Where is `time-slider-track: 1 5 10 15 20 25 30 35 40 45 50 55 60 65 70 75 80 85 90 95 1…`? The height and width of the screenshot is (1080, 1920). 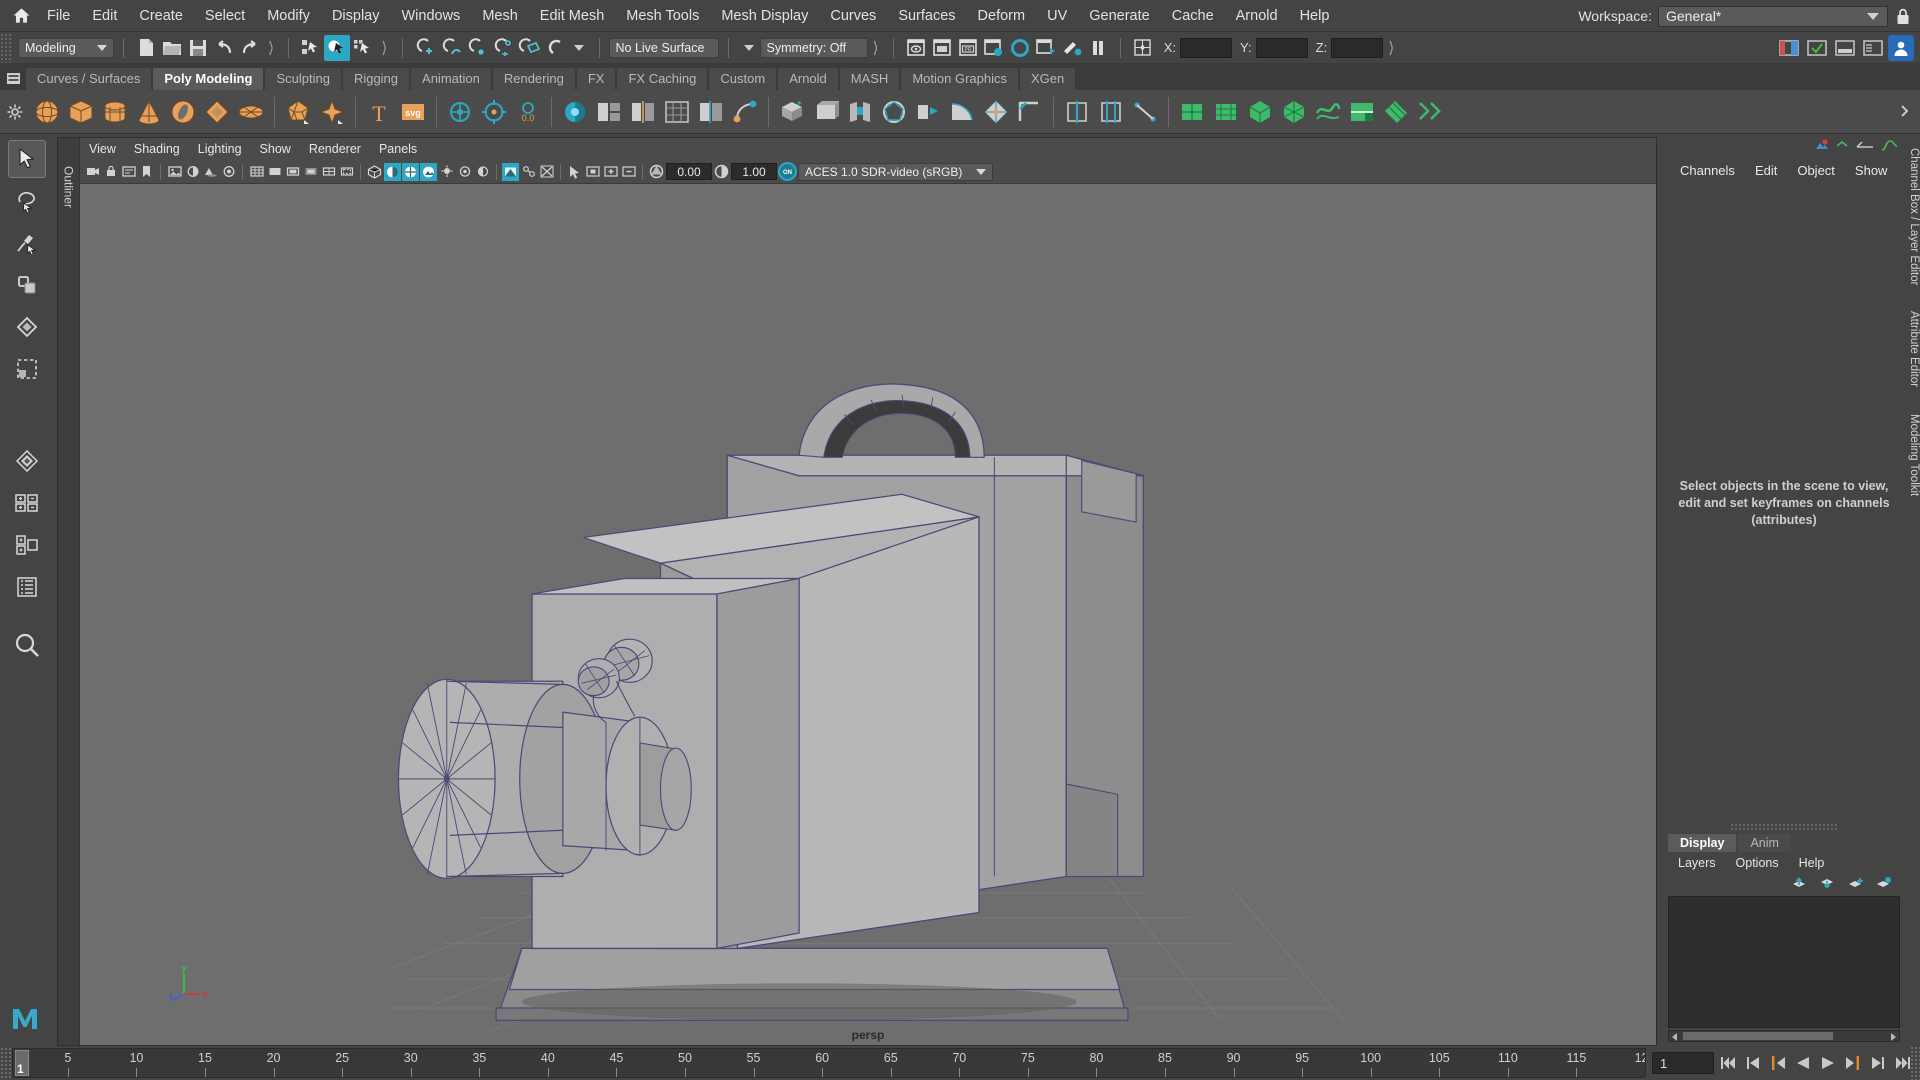 time-slider-track: 1 5 10 15 20 25 30 35 40 45 50 55 60 65 70 75 80 85 90 95 1… is located at coordinates (829, 1063).